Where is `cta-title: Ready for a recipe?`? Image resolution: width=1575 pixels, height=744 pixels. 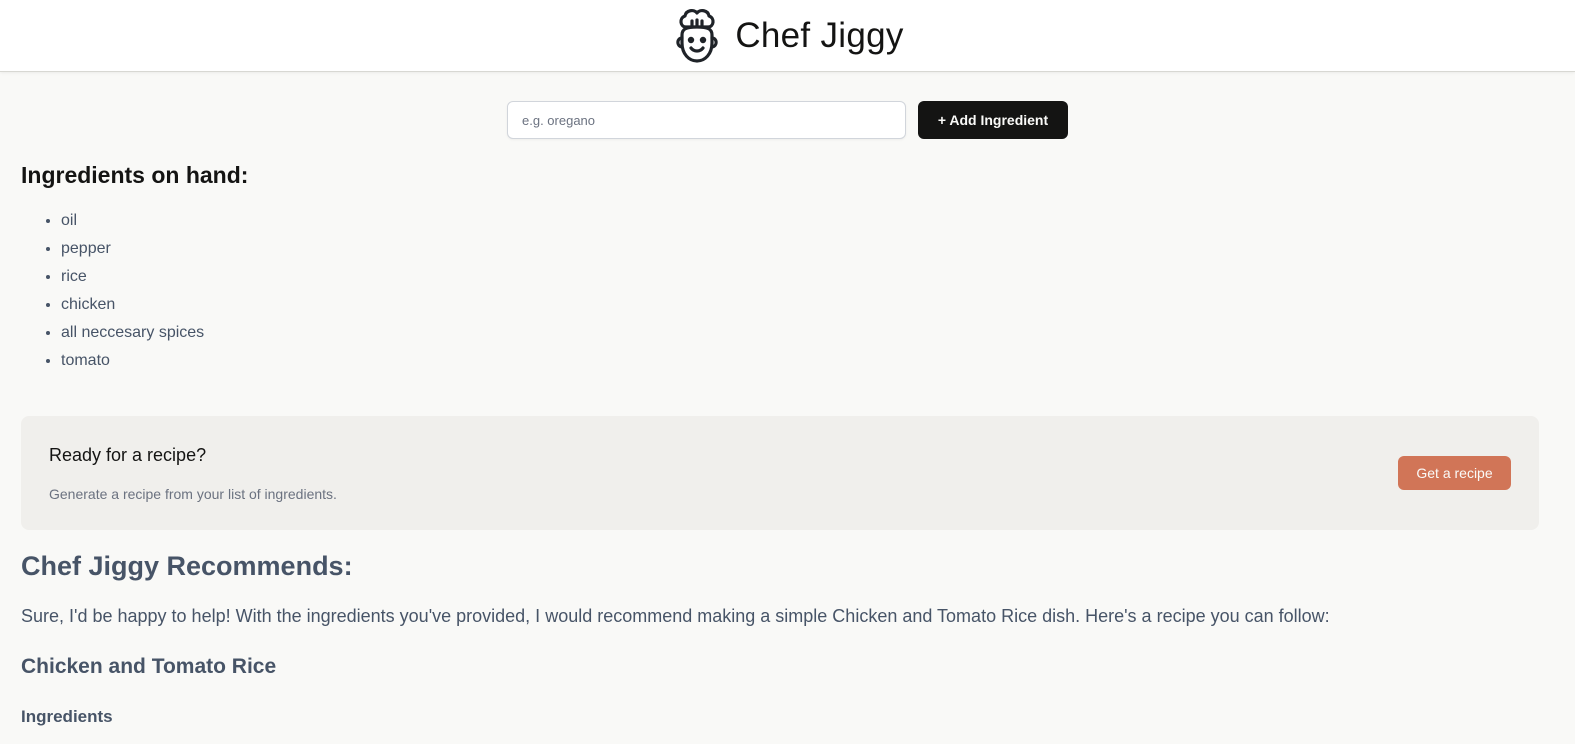 cta-title: Ready for a recipe? is located at coordinates (128, 454).